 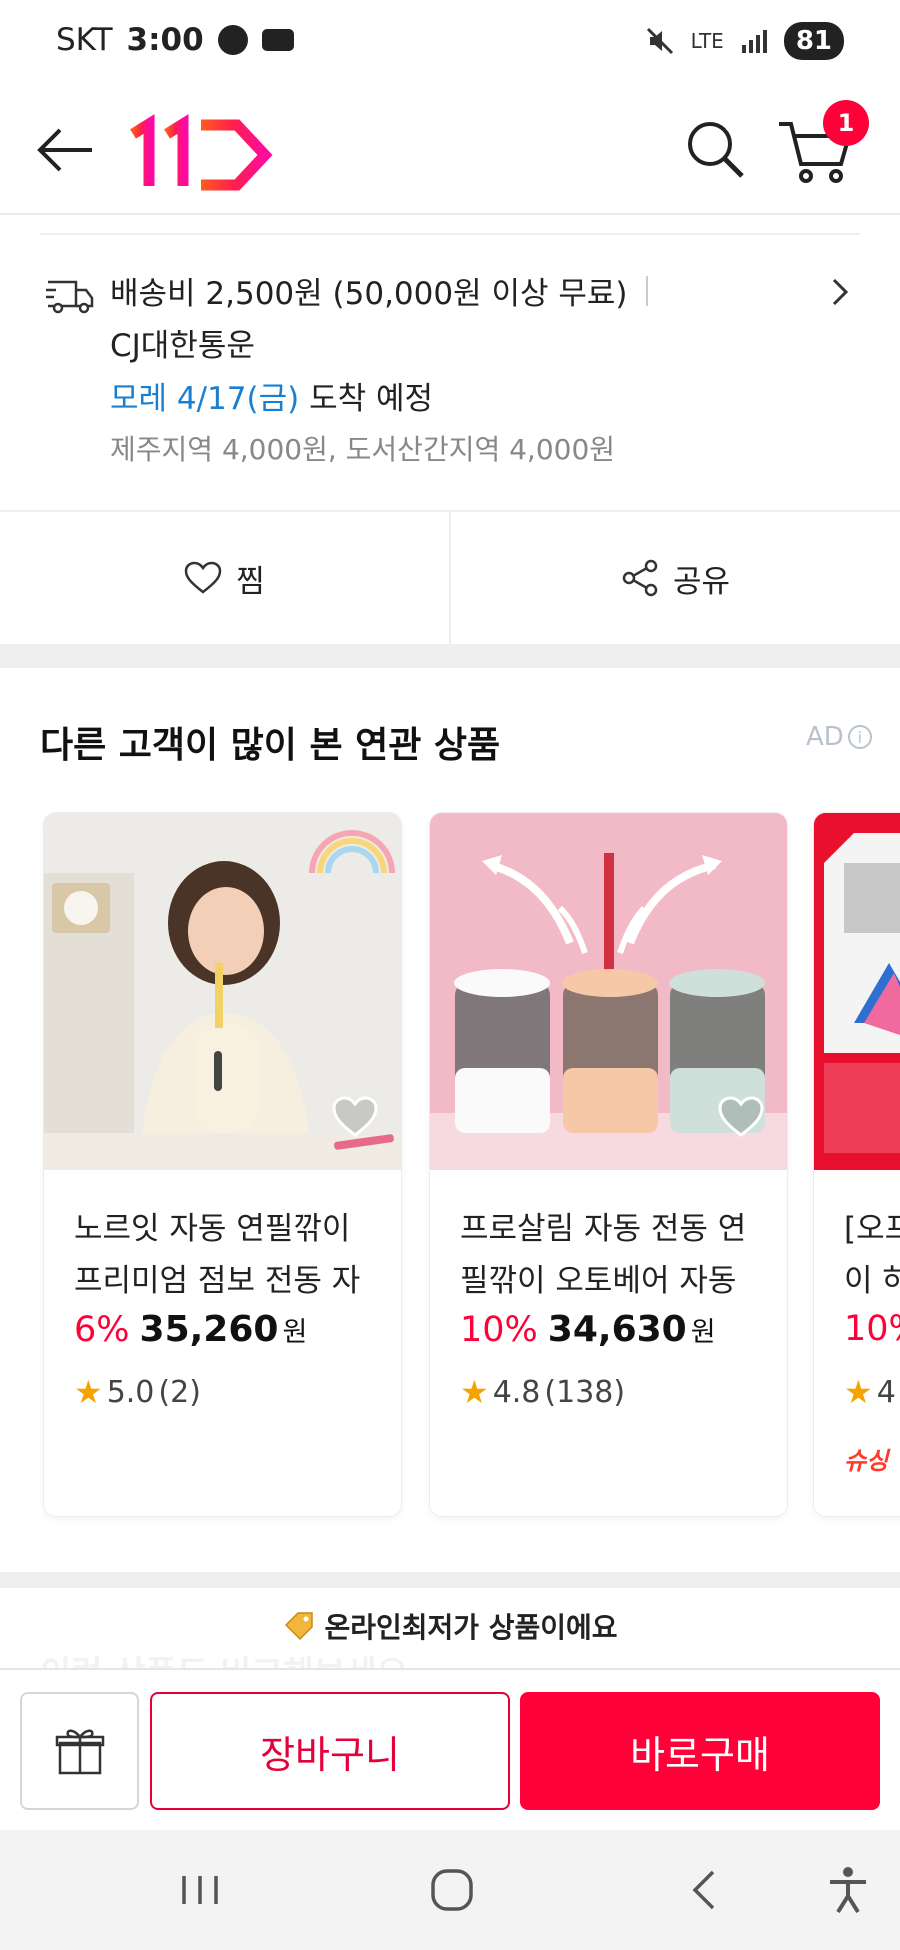 I want to click on status-right: LTE 81, so click(x=744, y=41).